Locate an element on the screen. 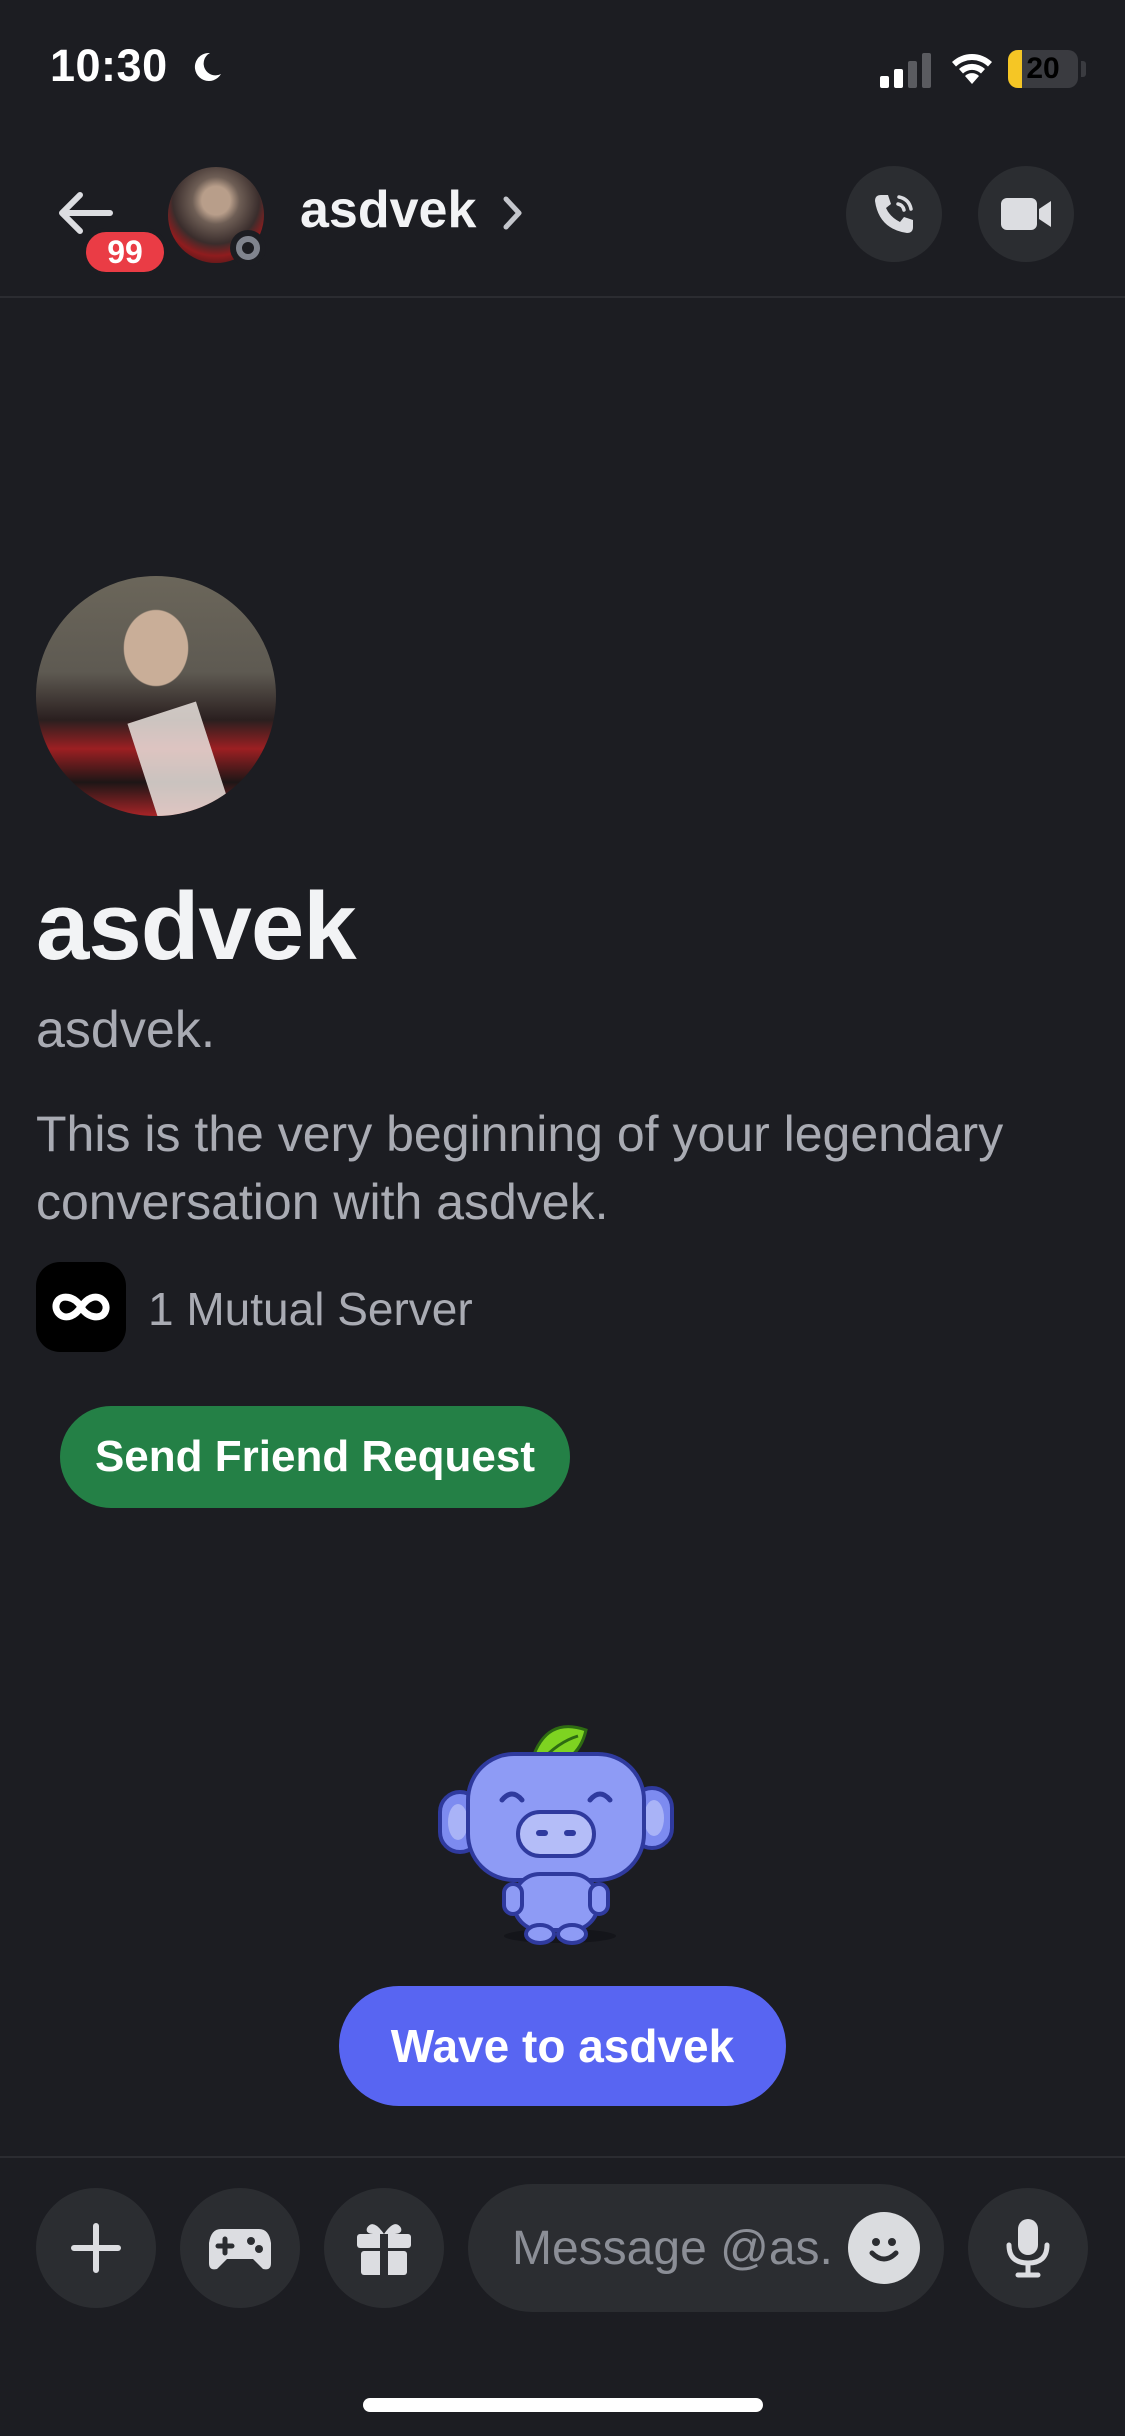 The image size is (1125, 2436). gift-button is located at coordinates (384, 2248).